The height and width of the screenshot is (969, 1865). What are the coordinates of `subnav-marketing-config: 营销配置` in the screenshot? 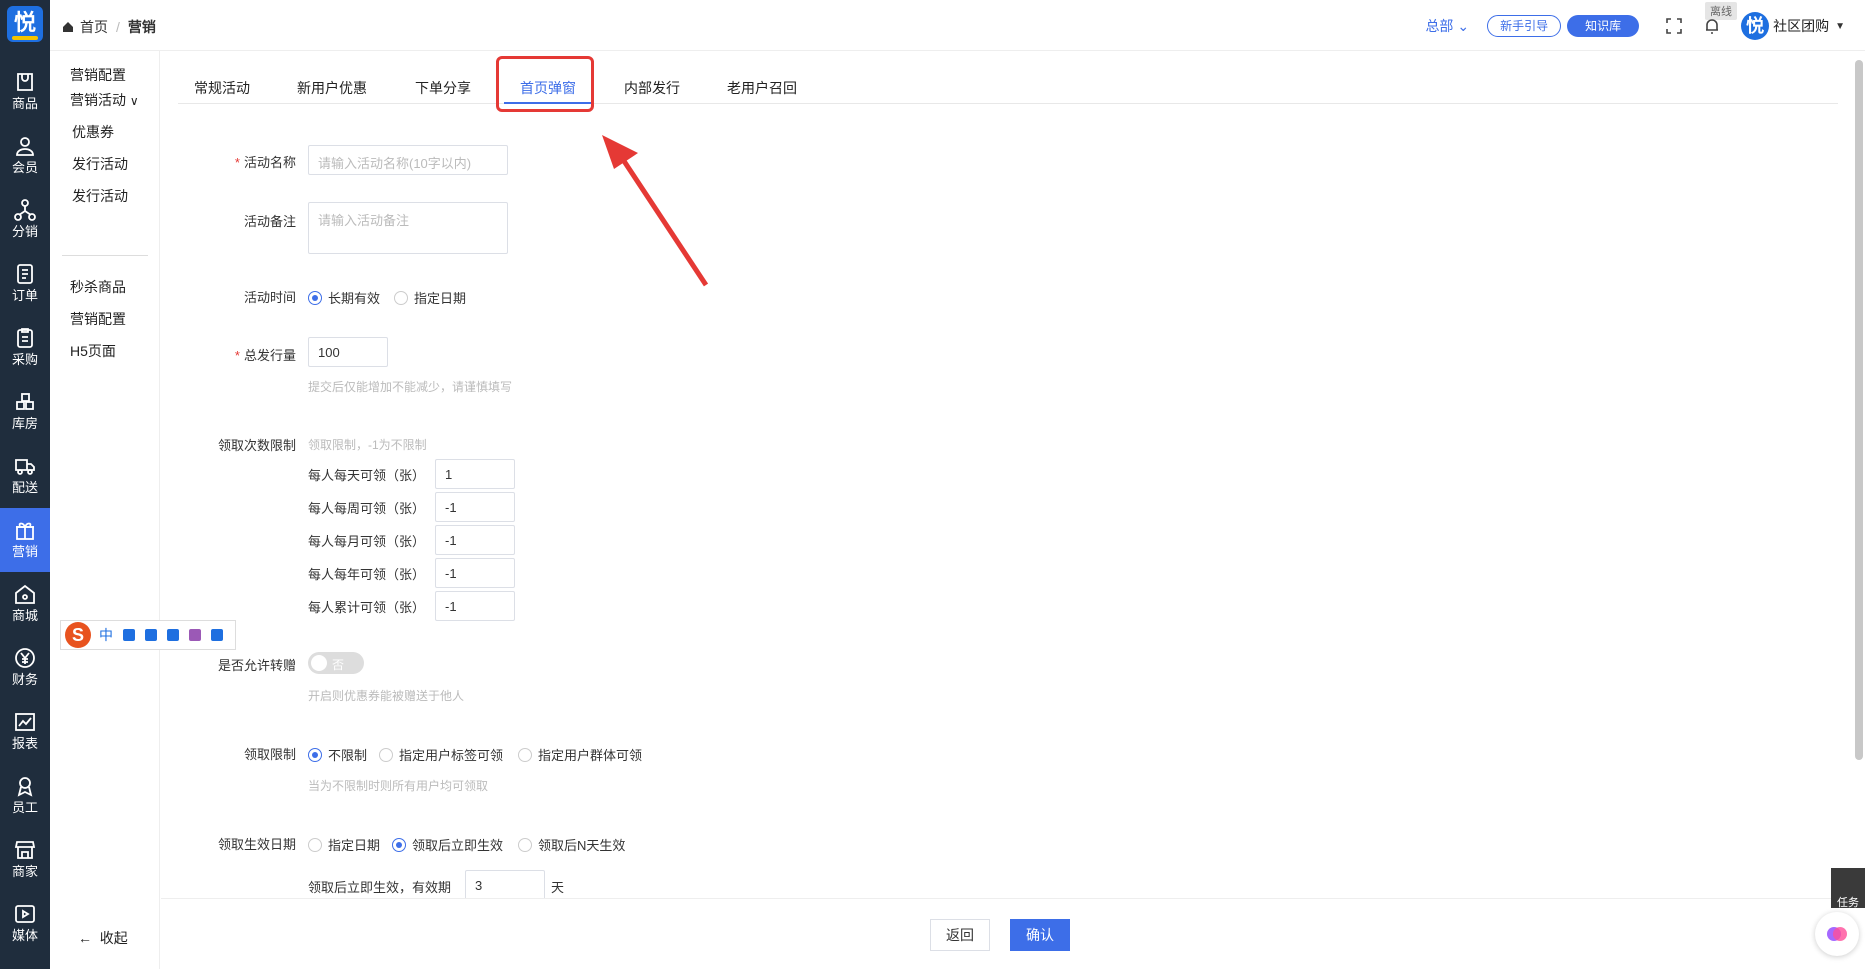 It's located at (98, 75).